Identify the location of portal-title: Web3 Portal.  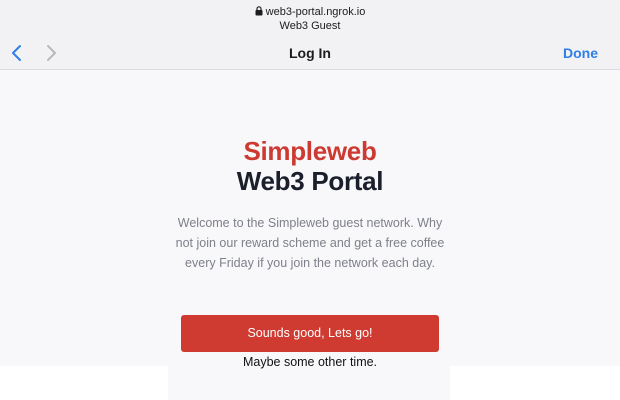
(310, 181).